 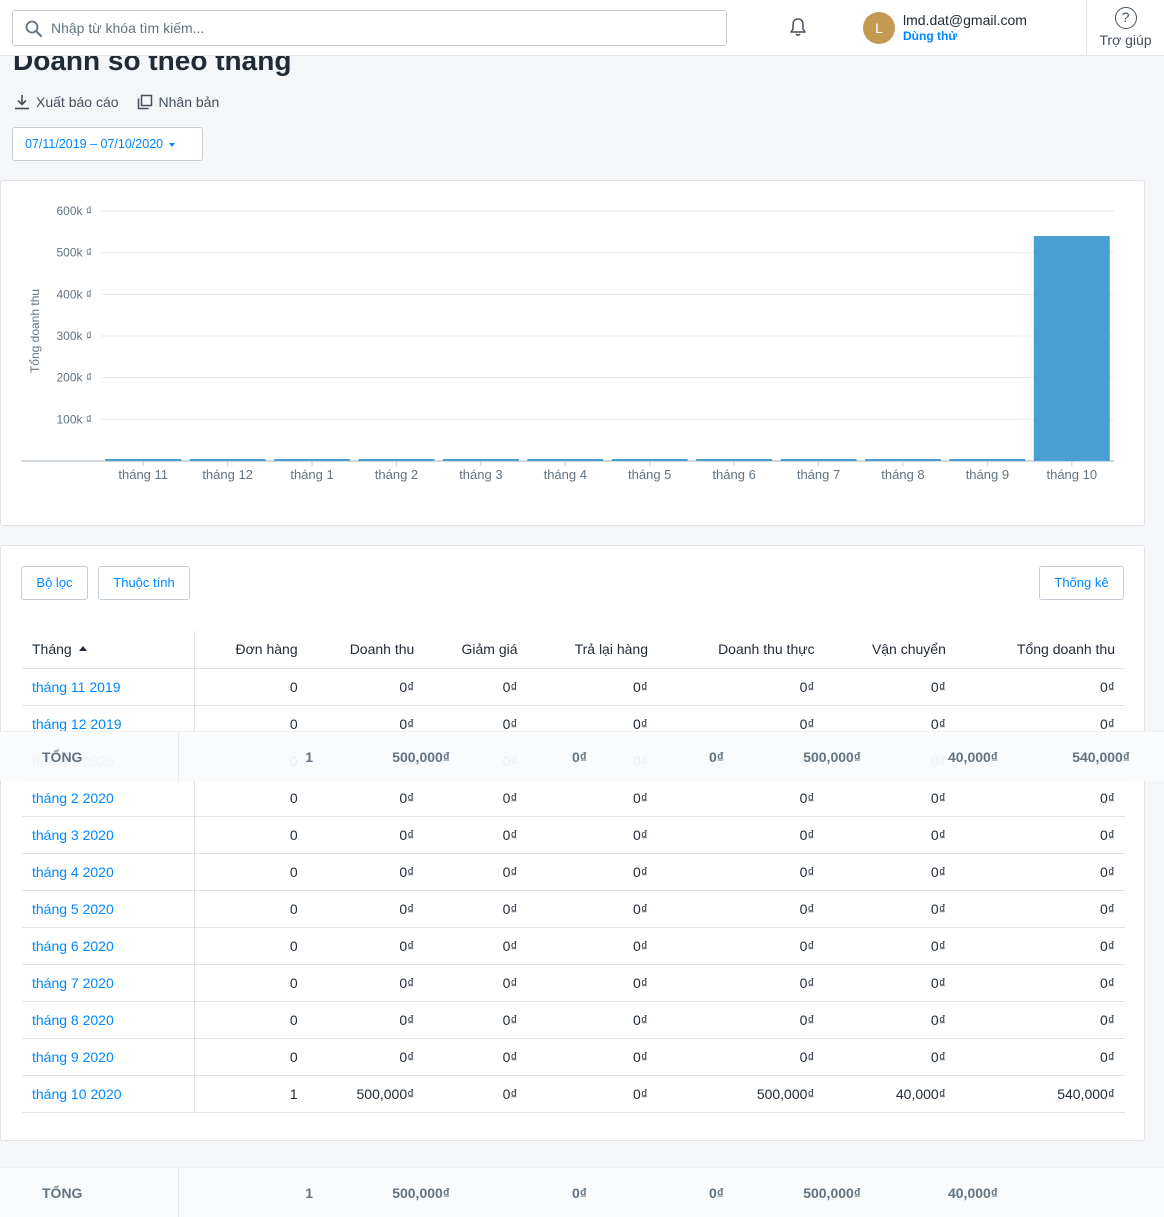 I want to click on top-bar: L lmd.dat@gmail.com Dùng thử ? Trợ giúp, so click(x=582, y=28).